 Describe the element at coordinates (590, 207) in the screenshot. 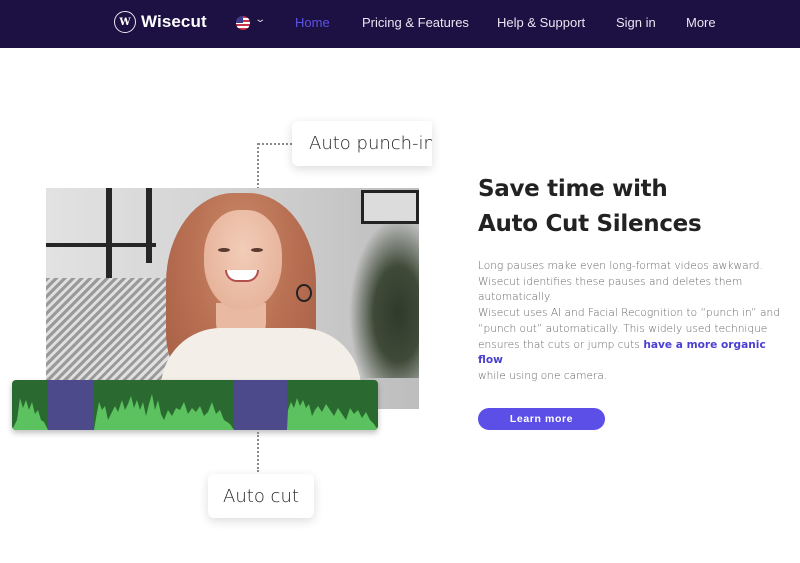

I see `feature-heading: Save time with Auto Cut Silences` at that location.